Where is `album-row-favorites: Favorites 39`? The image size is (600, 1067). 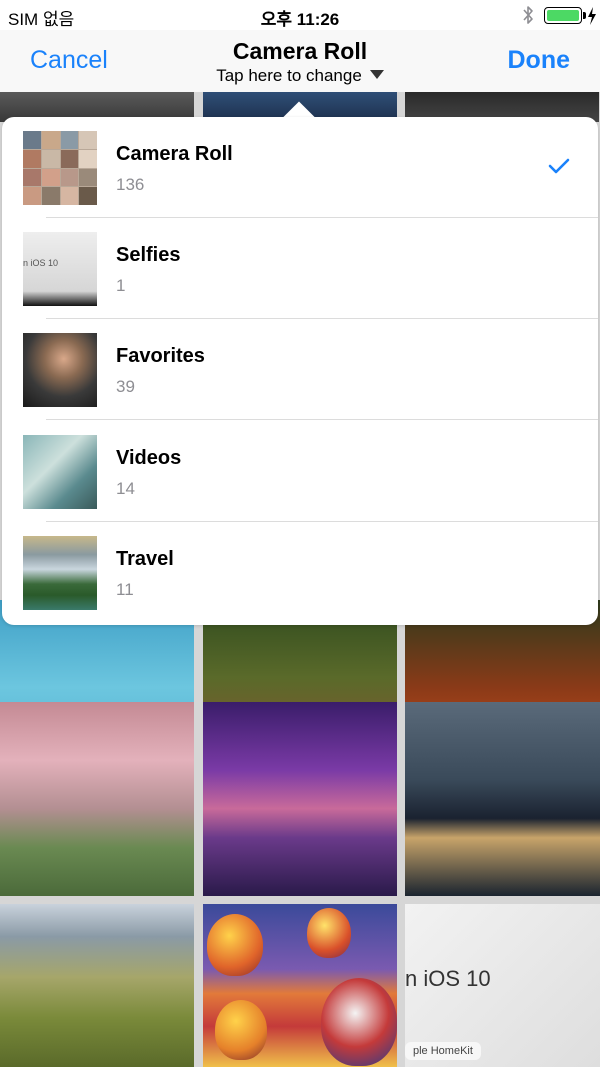
album-row-favorites: Favorites 39 is located at coordinates (300, 369).